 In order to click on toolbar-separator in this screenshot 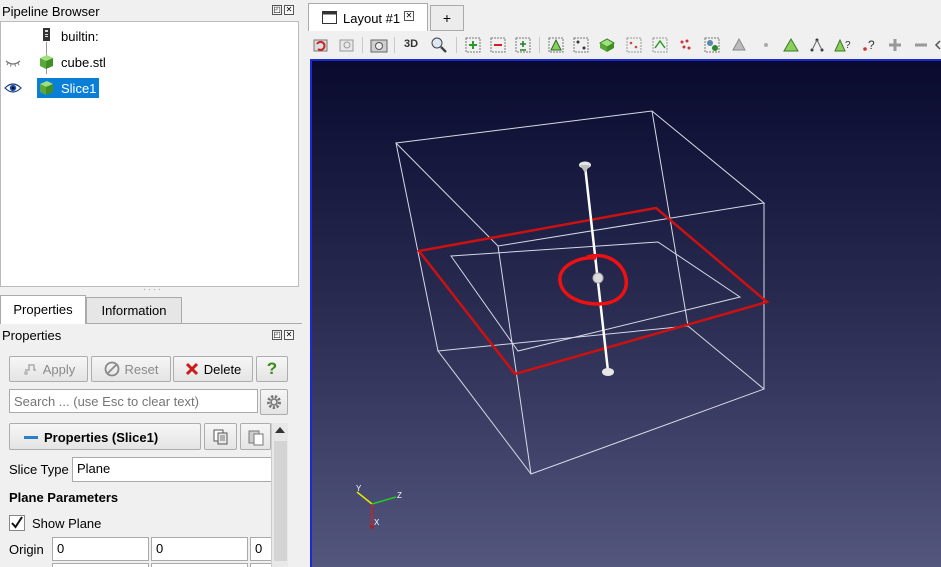, I will do `click(456, 45)`.